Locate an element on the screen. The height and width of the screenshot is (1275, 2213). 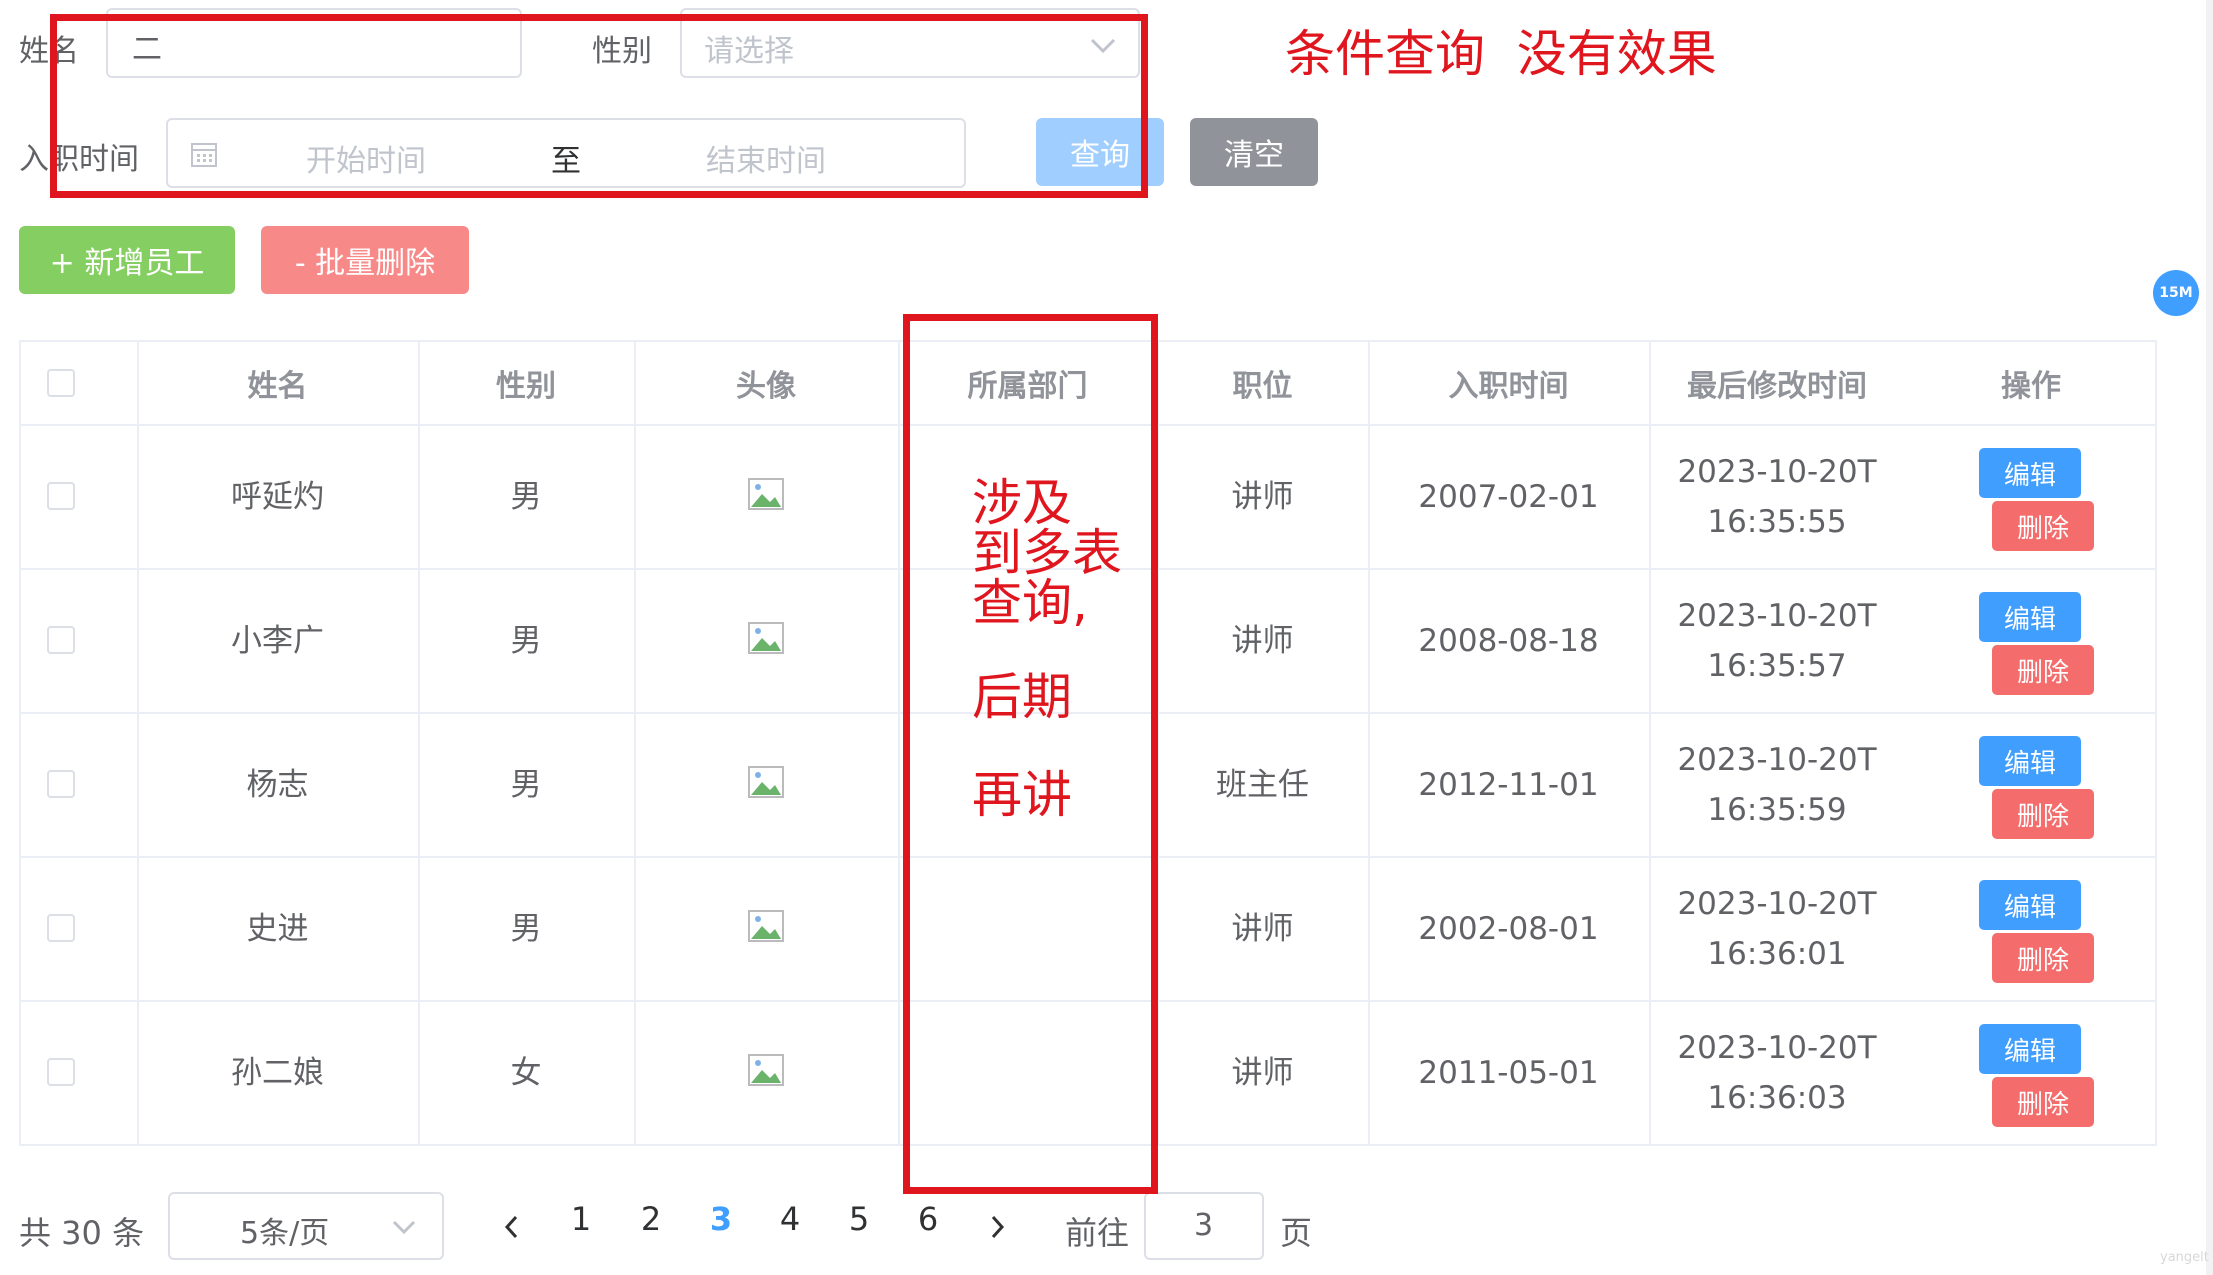
scrollbar is located at coordinates (2209, 637).